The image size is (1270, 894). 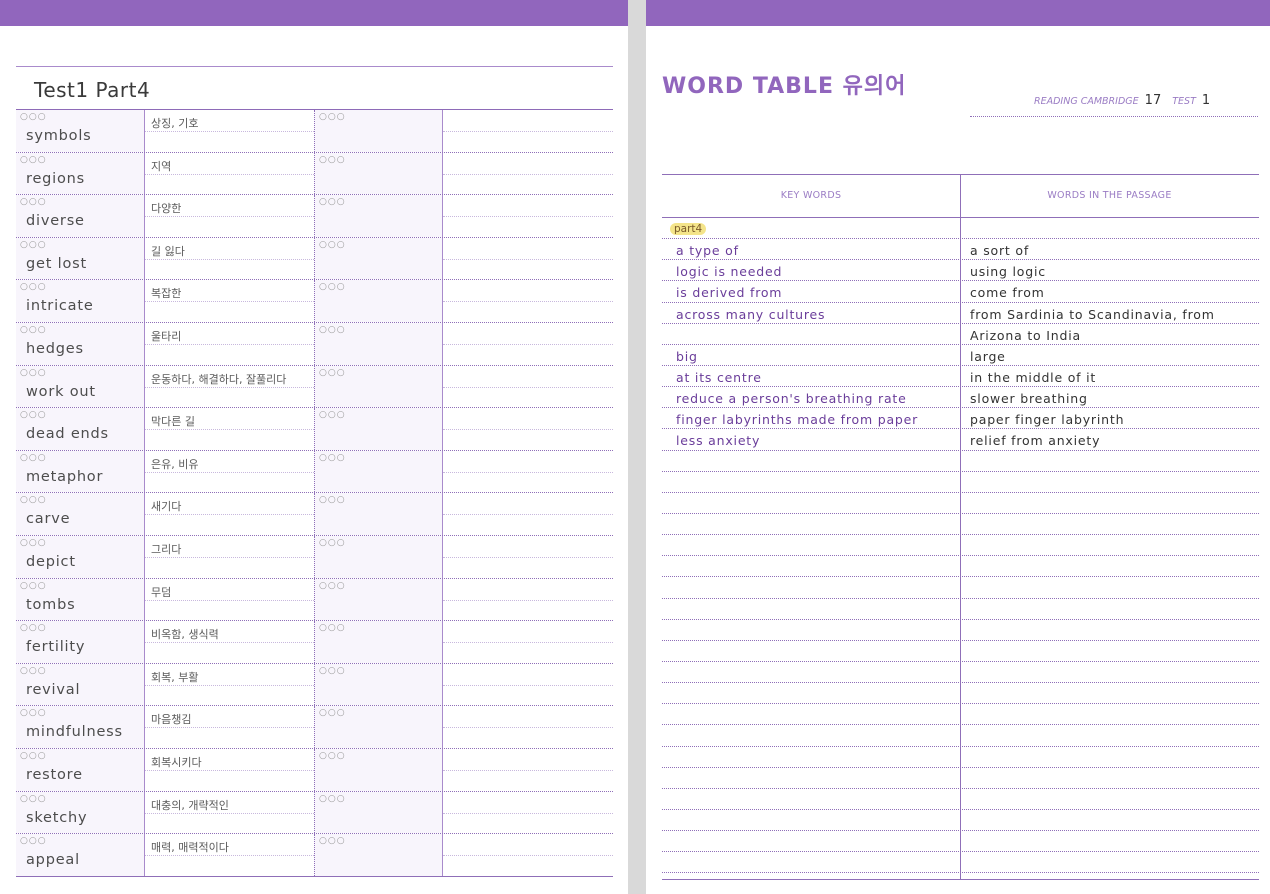 I want to click on vocab-row: ○○○ mindfulness 마음챙김 ○○○, so click(x=314, y=727).